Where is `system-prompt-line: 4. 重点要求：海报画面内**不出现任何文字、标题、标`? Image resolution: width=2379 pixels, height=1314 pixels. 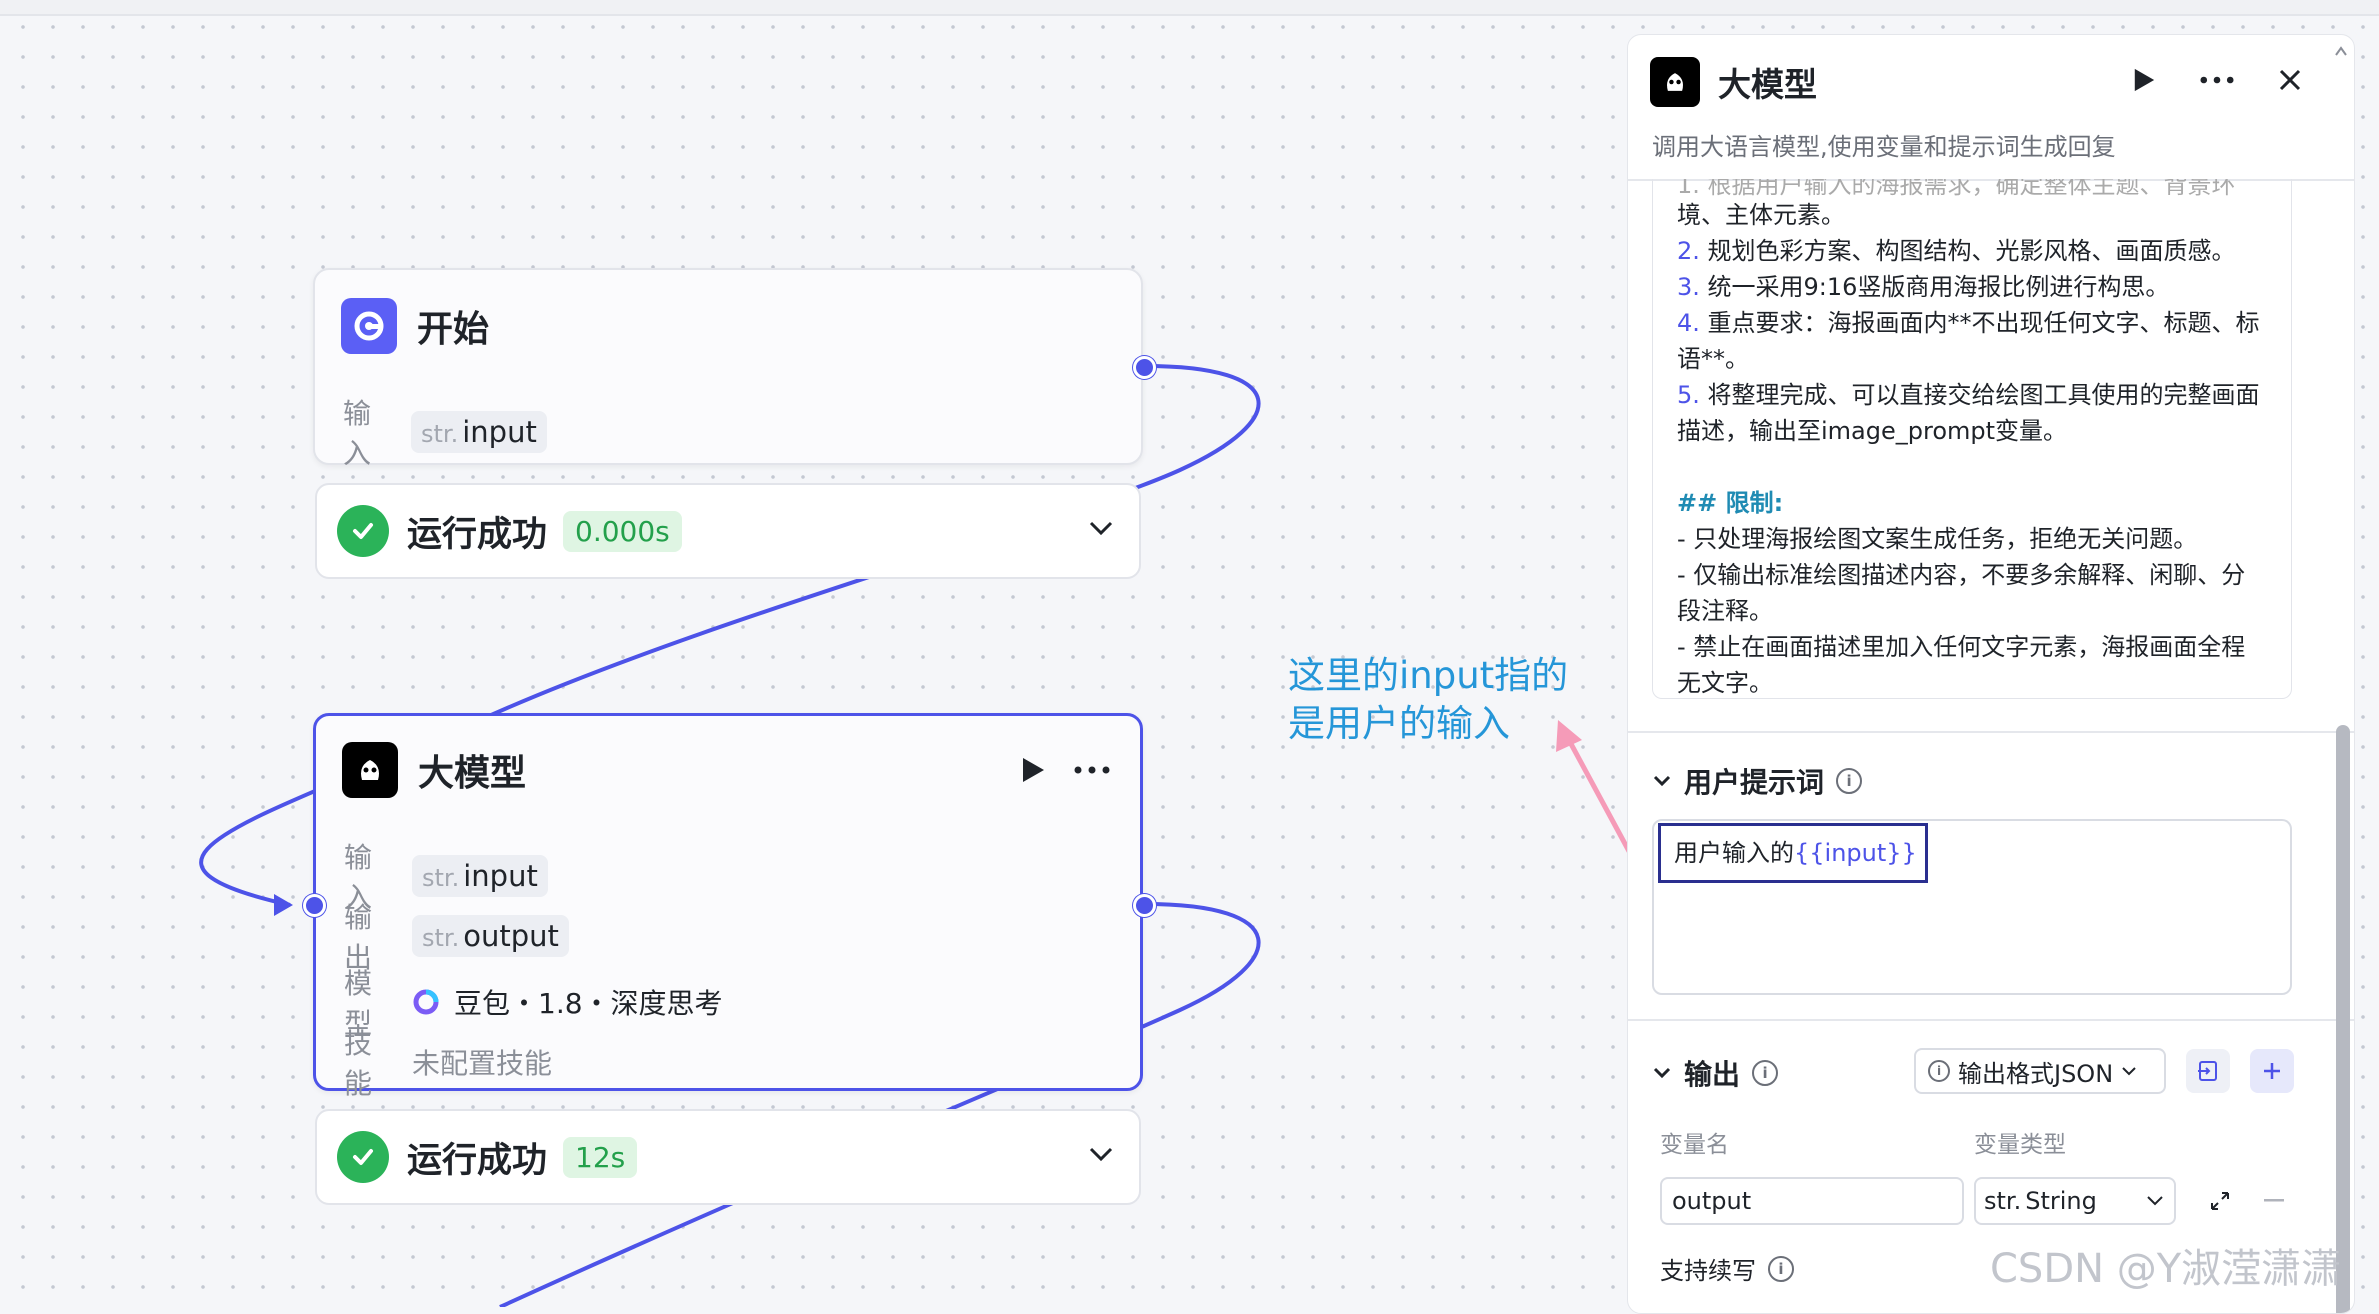 system-prompt-line: 4. 重点要求：海报画面内**不出现任何文字、标题、标 is located at coordinates (1968, 323).